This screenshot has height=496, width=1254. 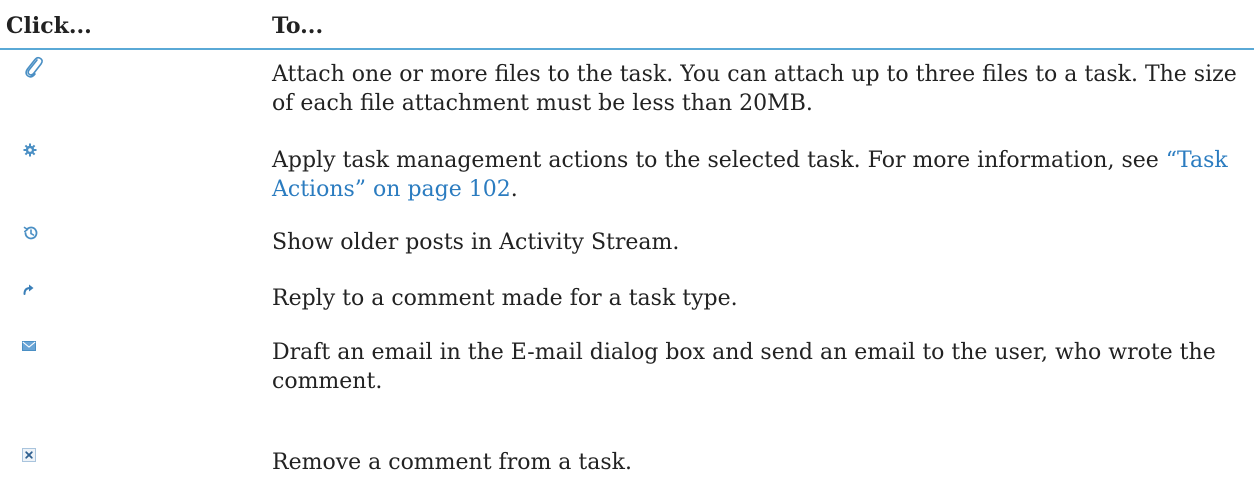 I want to click on description-end: ., so click(x=514, y=189).